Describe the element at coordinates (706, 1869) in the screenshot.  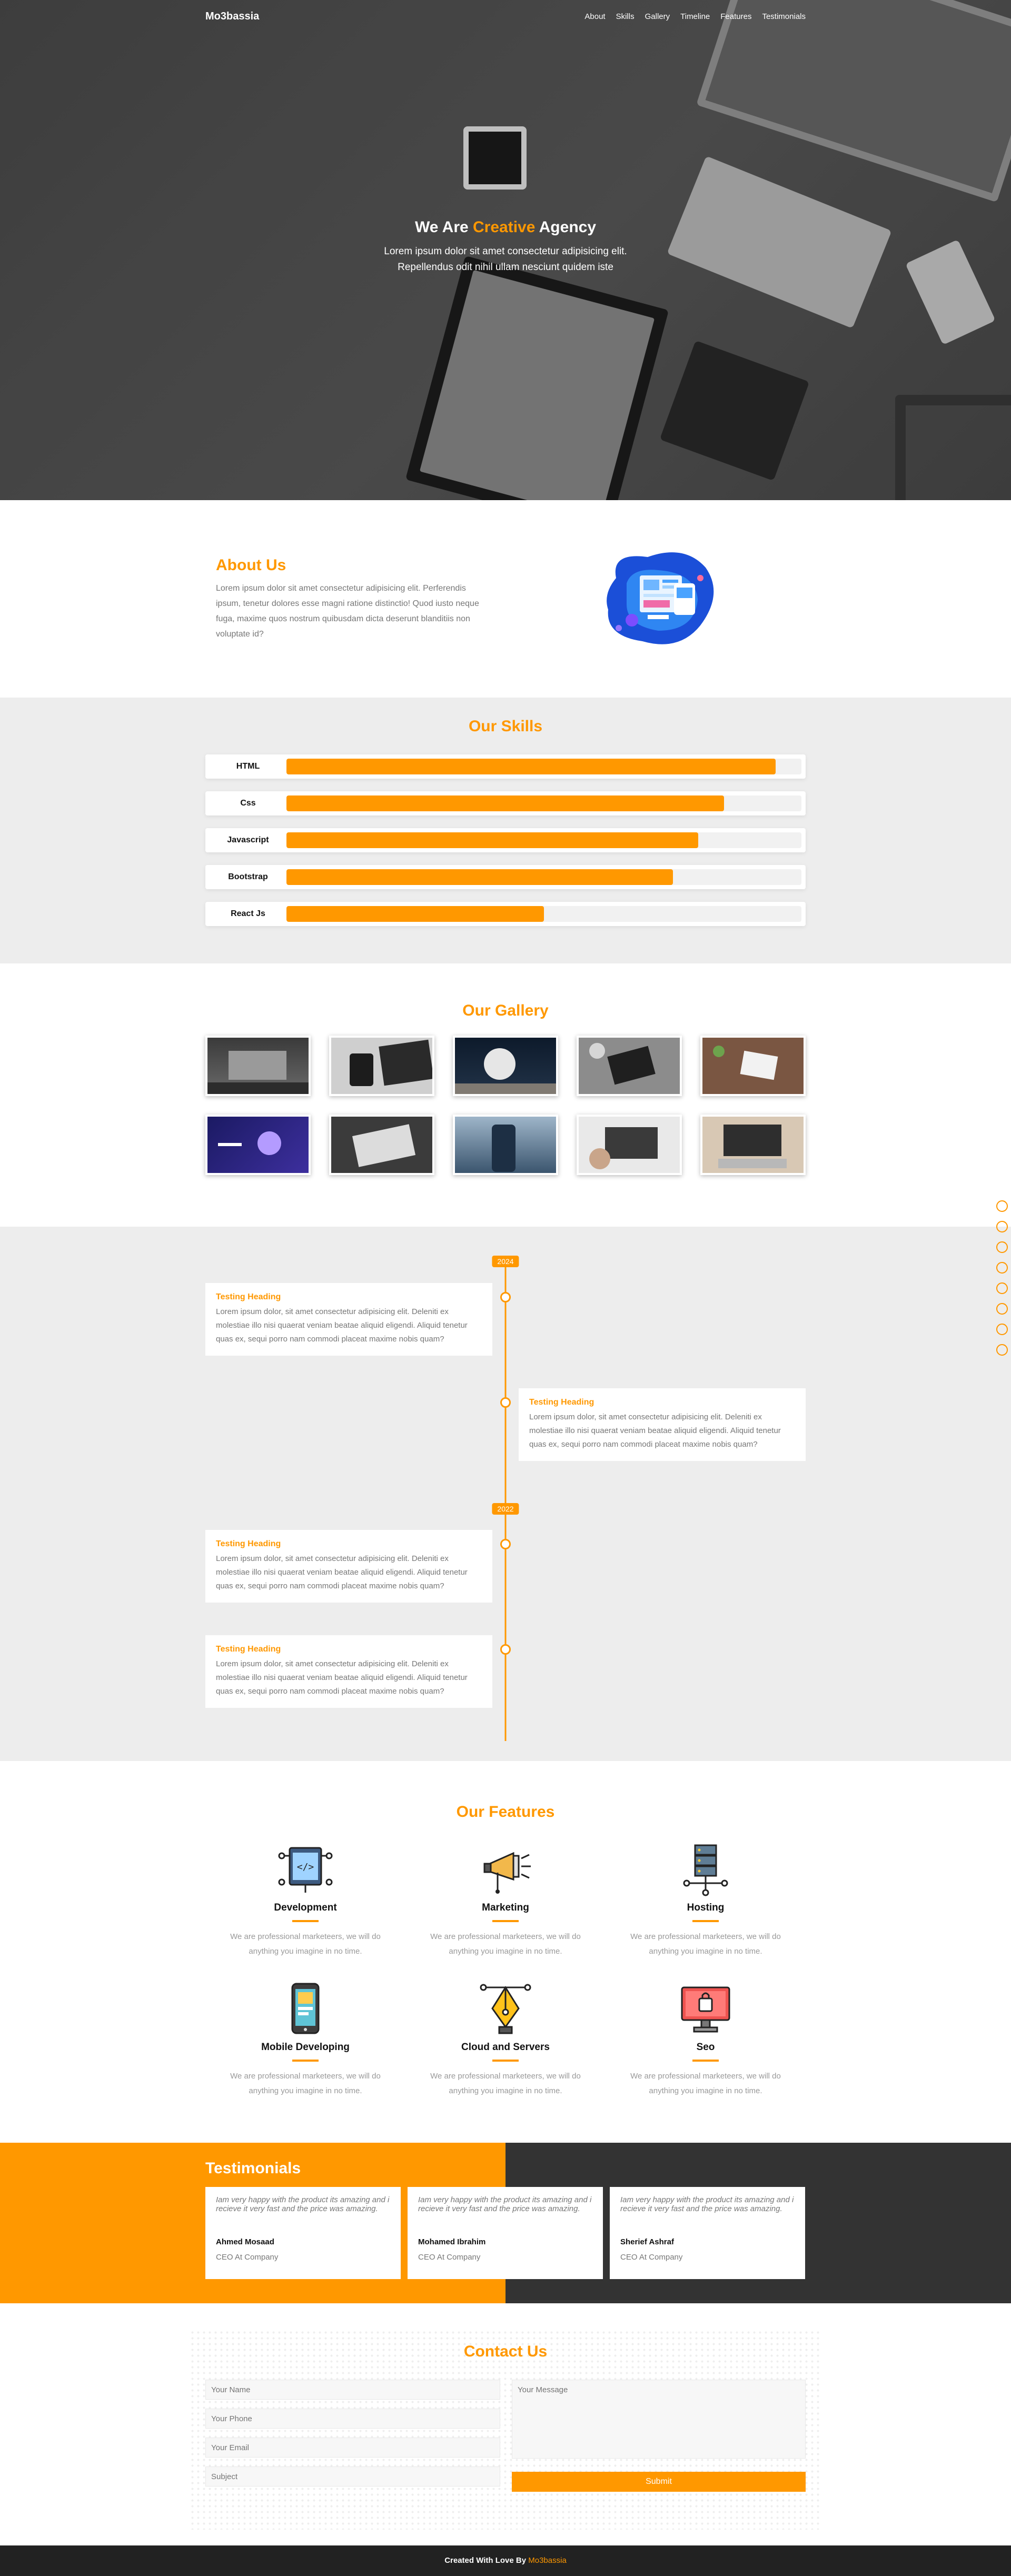
I see `server-icon` at that location.